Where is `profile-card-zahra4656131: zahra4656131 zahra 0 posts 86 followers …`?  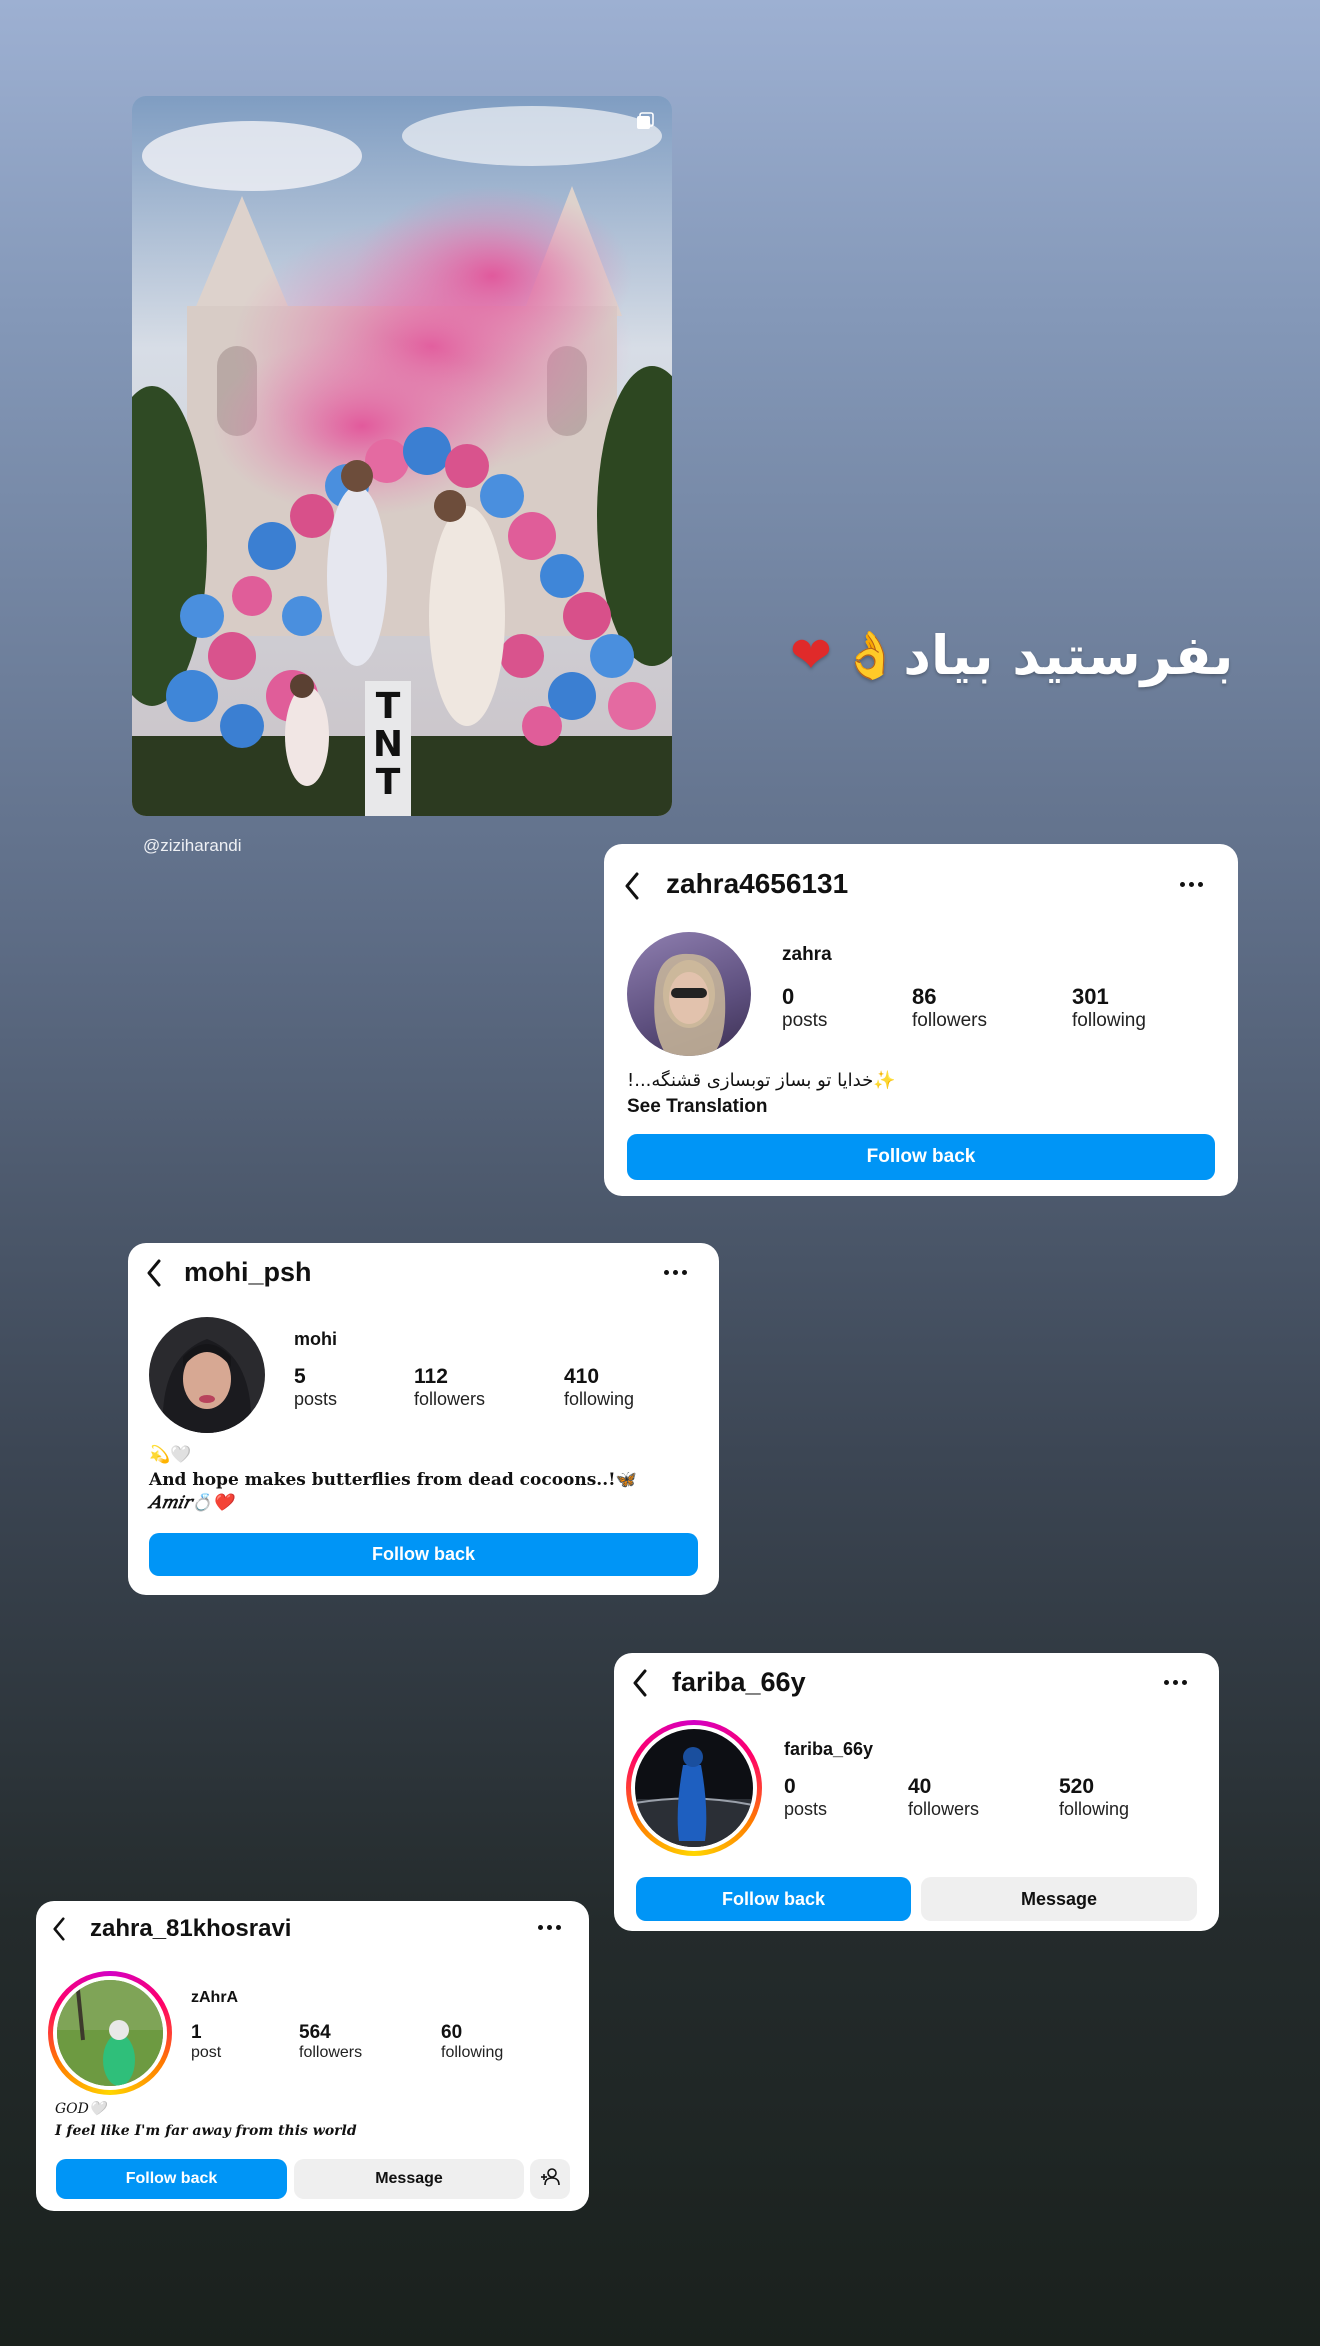 profile-card-zahra4656131: zahra4656131 zahra 0 posts 86 followers … is located at coordinates (921, 1020).